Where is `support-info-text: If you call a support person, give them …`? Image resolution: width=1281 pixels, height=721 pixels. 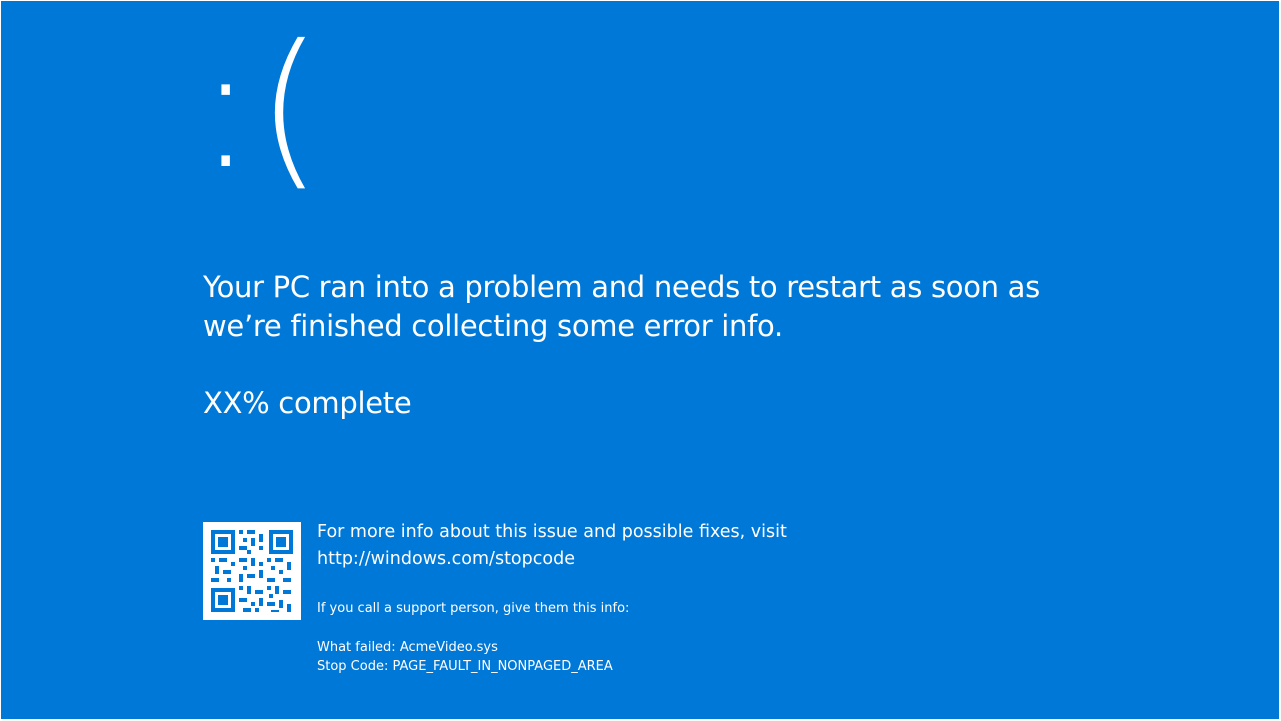
support-info-text: If you call a support person, give them … is located at coordinates (473, 608).